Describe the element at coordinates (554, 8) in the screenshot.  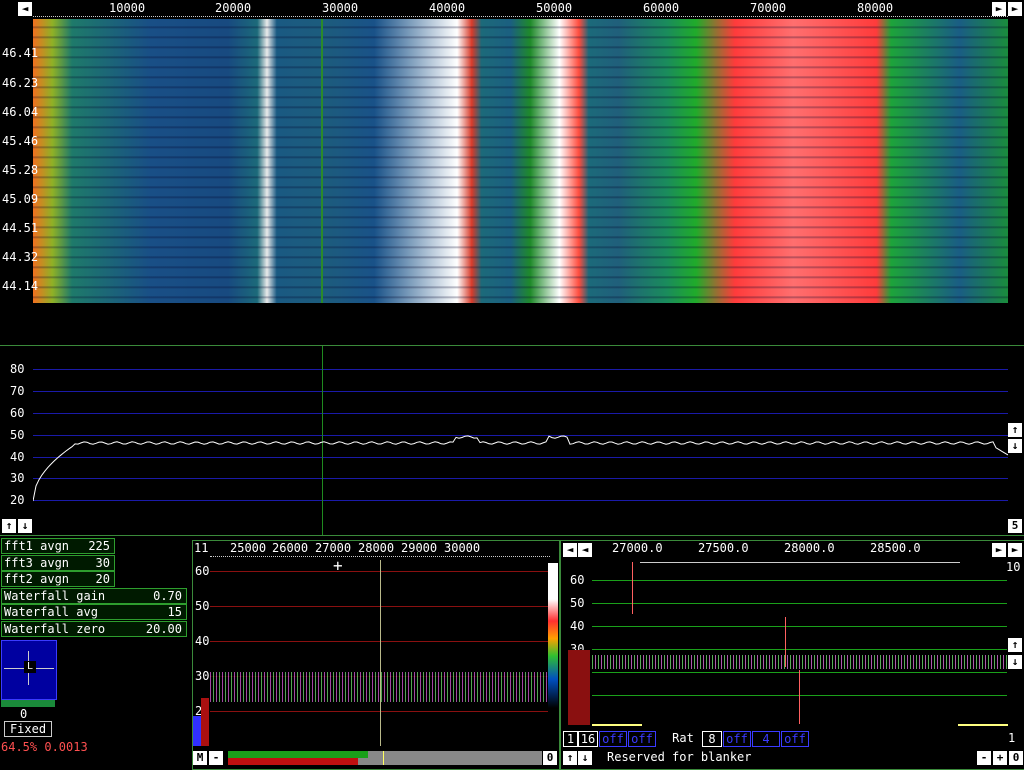
I see `waterfall-x-tick: 50000` at that location.